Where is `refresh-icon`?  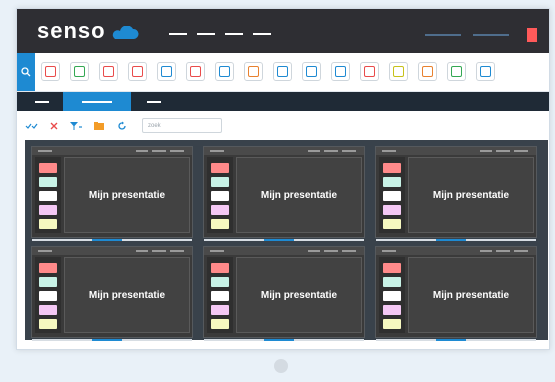 refresh-icon is located at coordinates (456, 71).